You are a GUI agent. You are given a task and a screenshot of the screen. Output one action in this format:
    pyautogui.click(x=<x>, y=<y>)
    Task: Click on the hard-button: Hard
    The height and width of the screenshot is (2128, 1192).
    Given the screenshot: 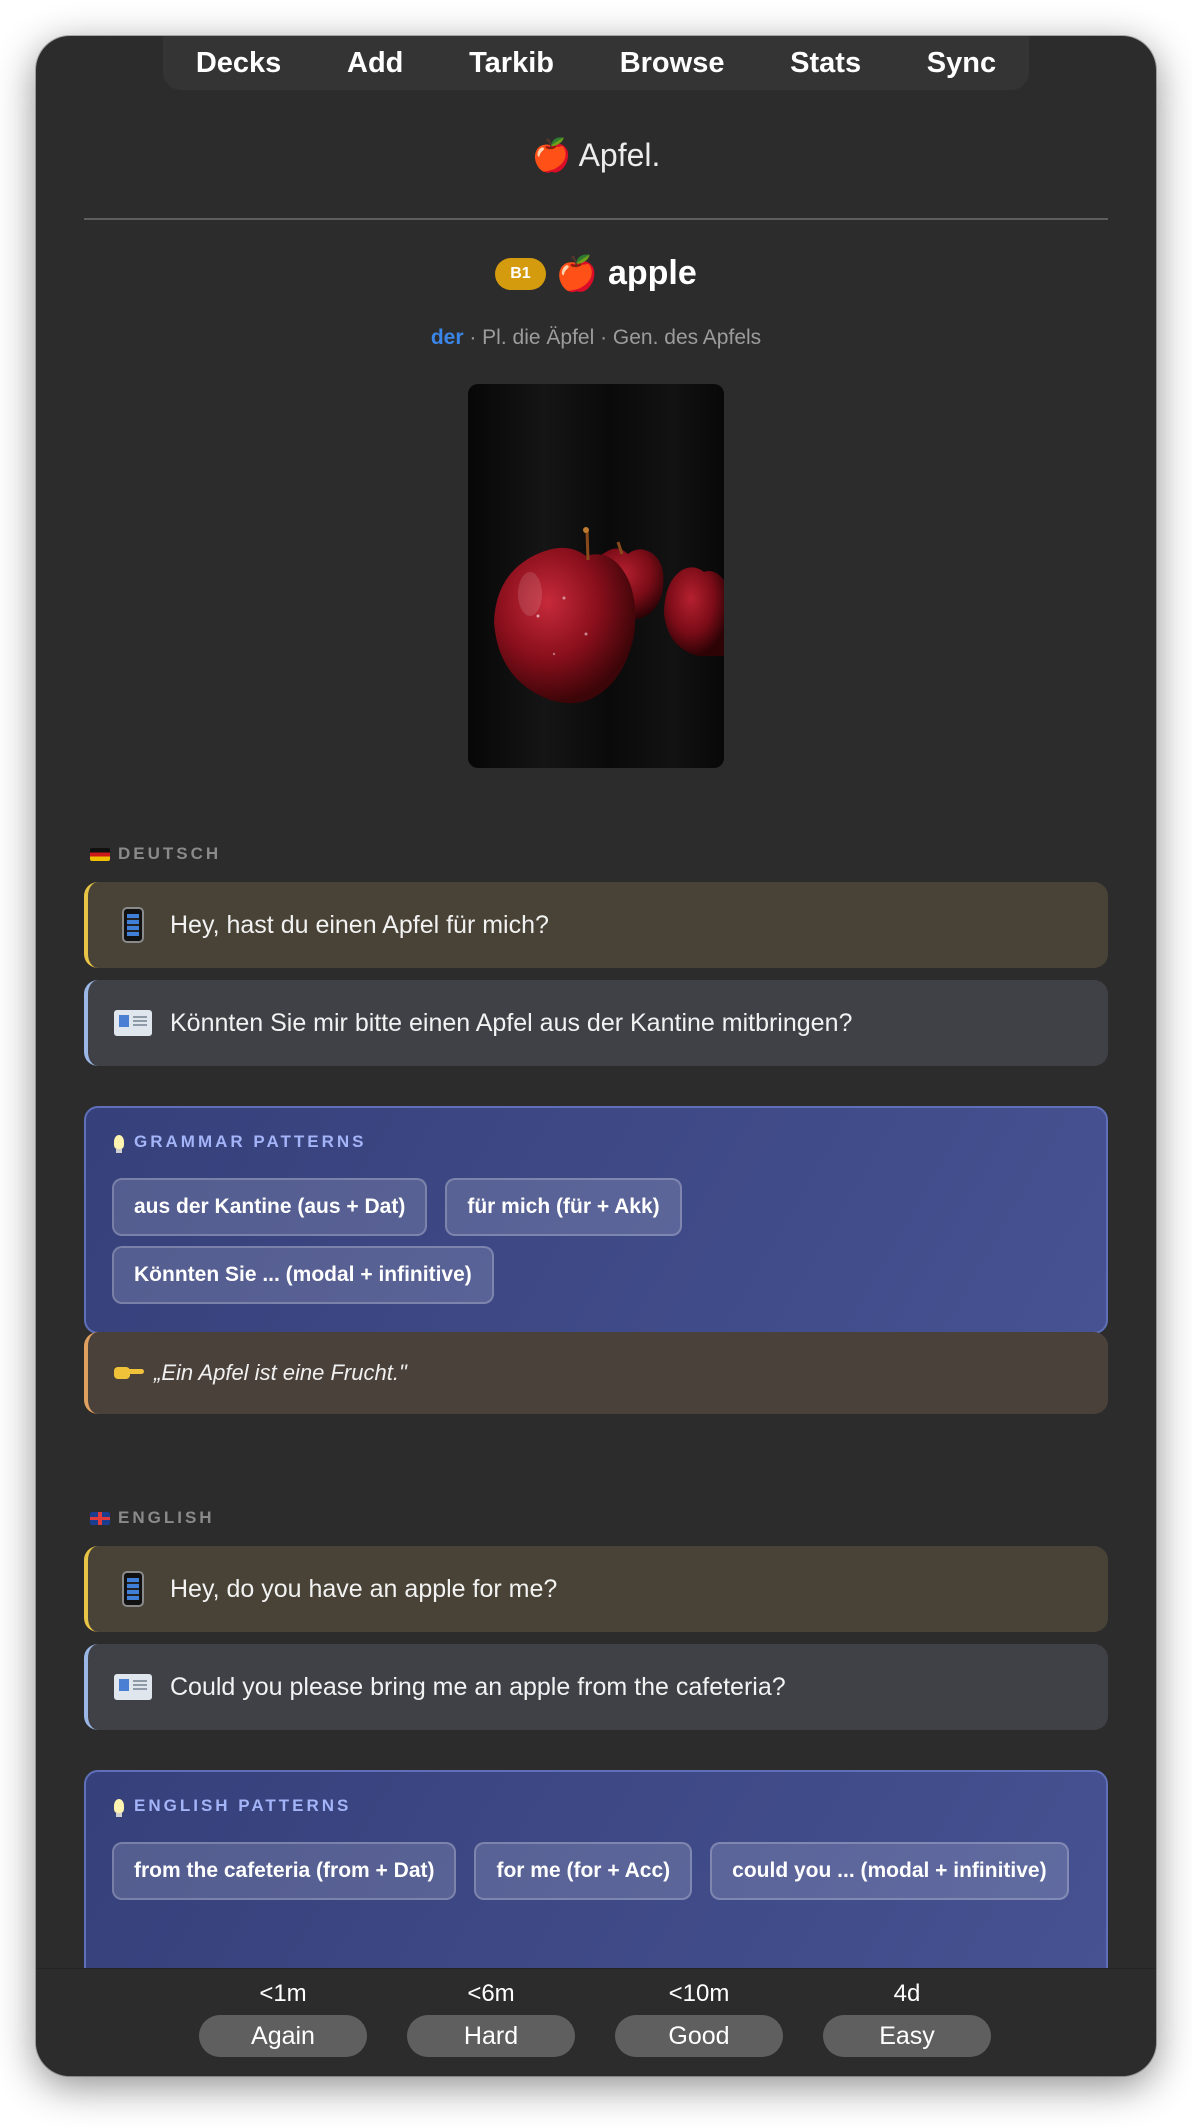 What is the action you would take?
    pyautogui.click(x=491, y=2036)
    